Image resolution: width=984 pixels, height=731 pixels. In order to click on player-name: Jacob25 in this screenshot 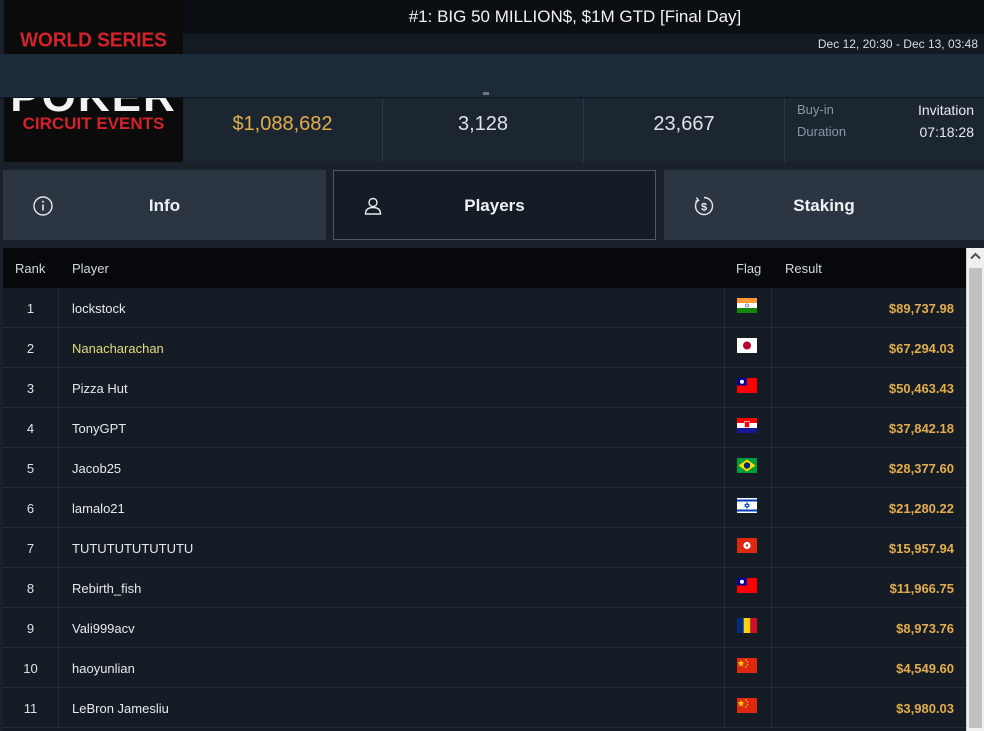, I will do `click(96, 468)`.